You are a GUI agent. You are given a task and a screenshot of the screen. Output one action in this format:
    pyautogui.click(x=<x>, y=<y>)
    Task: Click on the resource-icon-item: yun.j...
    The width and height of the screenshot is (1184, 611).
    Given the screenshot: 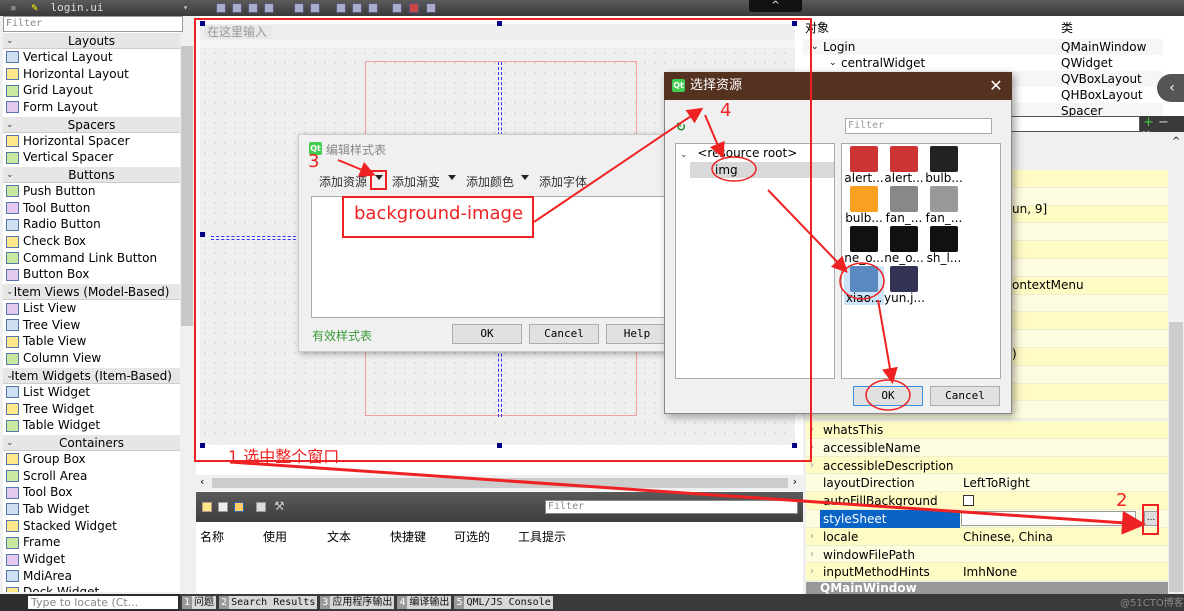 What is the action you would take?
    pyautogui.click(x=904, y=285)
    